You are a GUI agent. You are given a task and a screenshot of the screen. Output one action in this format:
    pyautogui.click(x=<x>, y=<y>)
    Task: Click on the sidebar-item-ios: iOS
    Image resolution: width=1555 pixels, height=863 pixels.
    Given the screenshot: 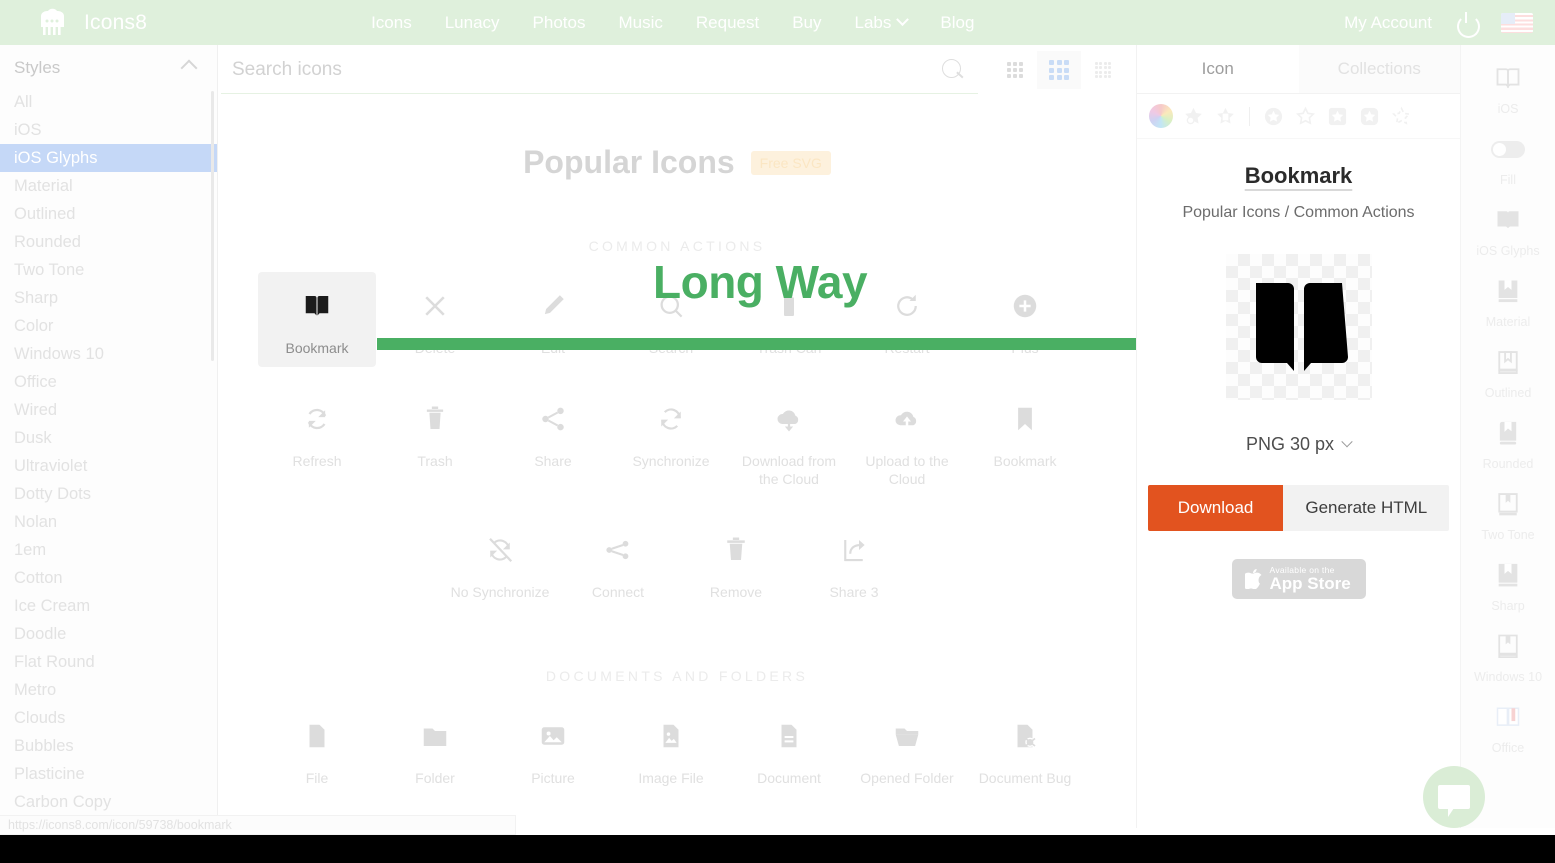 What is the action you would take?
    pyautogui.click(x=108, y=130)
    